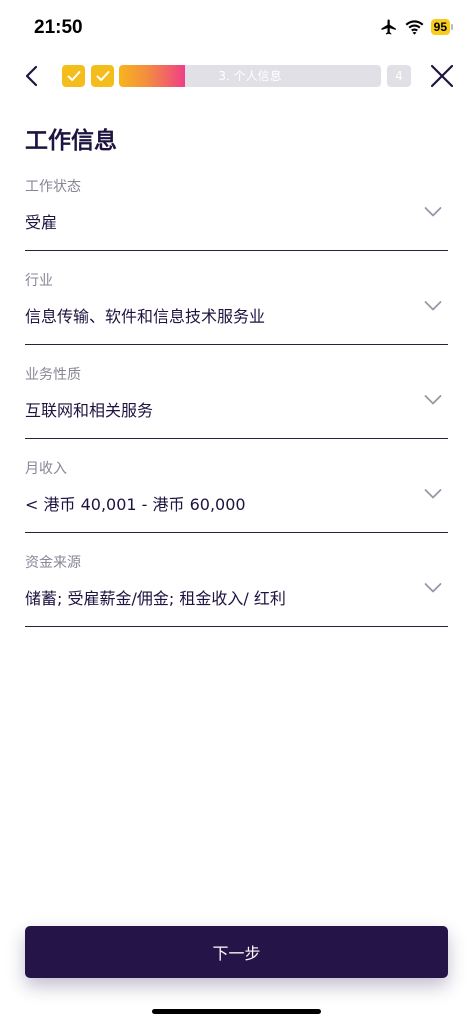  I want to click on business-nature-field: 业务性质 互联网和相关服务, so click(236, 401).